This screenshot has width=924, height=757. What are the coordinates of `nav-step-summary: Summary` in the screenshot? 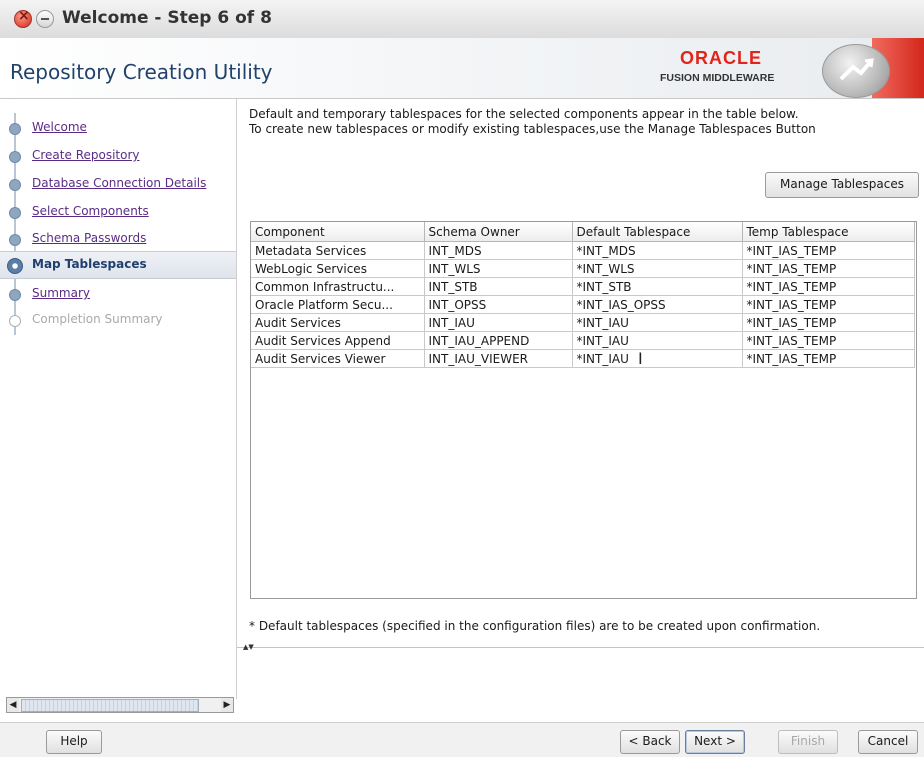 It's located at (118, 294).